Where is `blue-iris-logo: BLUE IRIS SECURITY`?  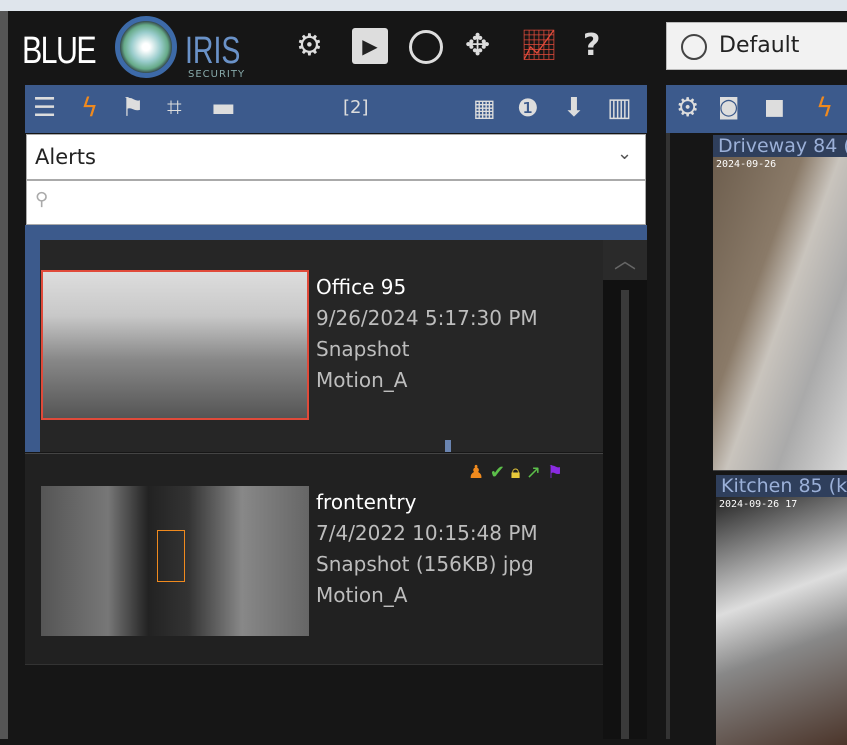
blue-iris-logo: BLUE IRIS SECURITY is located at coordinates (137, 49).